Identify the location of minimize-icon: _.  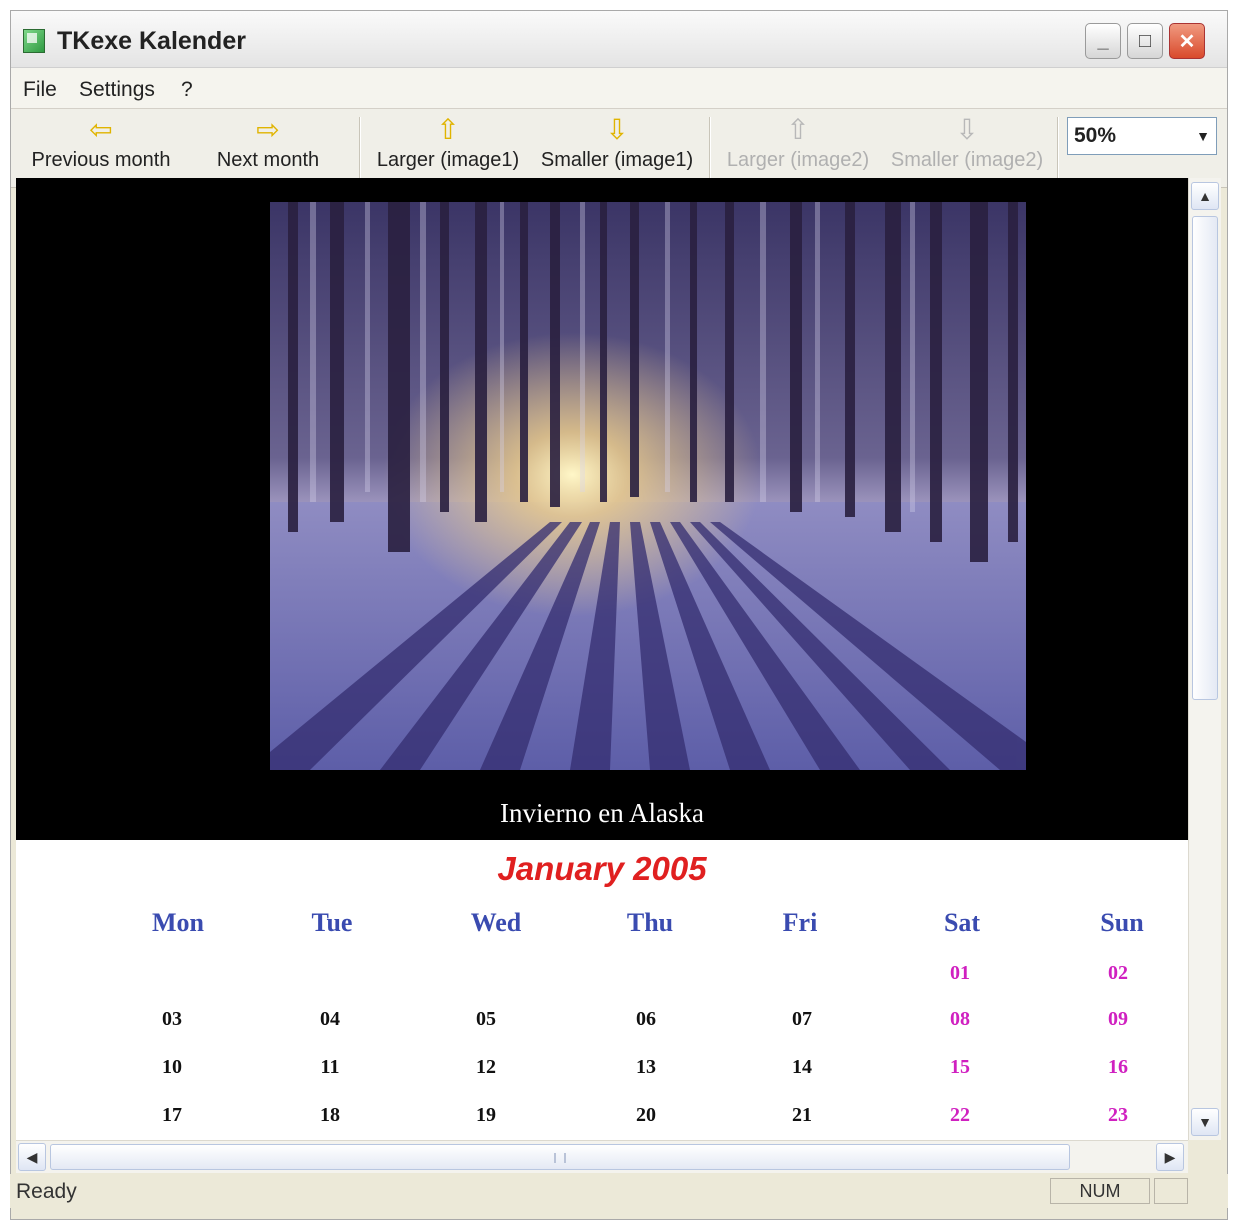
(1103, 40).